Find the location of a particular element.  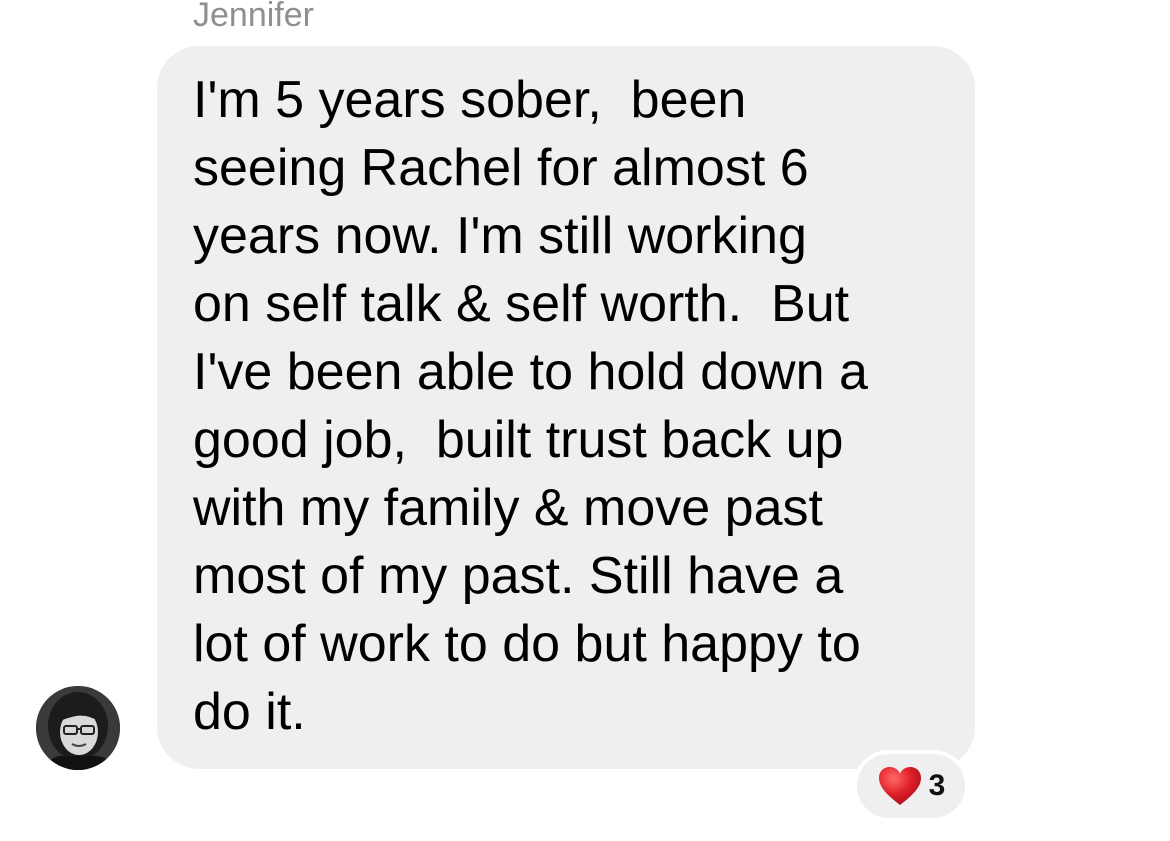

message-line-4: on self talk & self worth. But is located at coordinates (521, 304).